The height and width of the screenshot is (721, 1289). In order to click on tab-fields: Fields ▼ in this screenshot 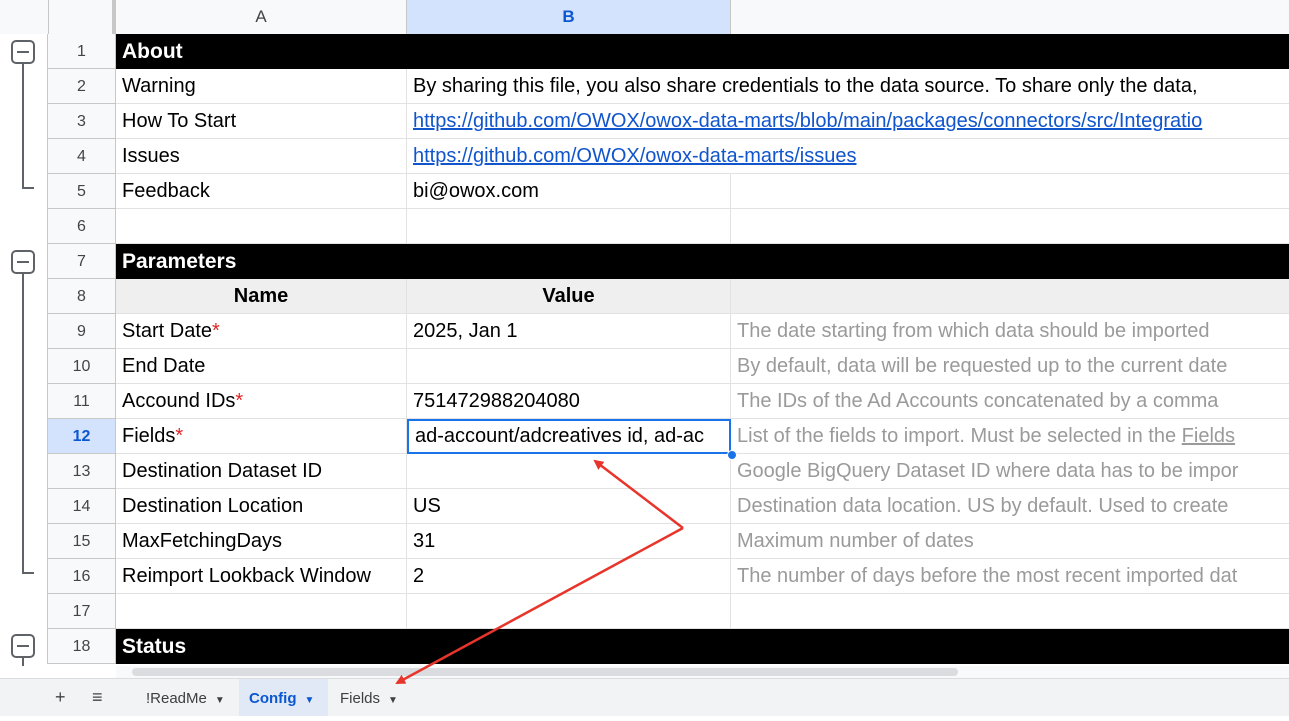, I will do `click(369, 697)`.